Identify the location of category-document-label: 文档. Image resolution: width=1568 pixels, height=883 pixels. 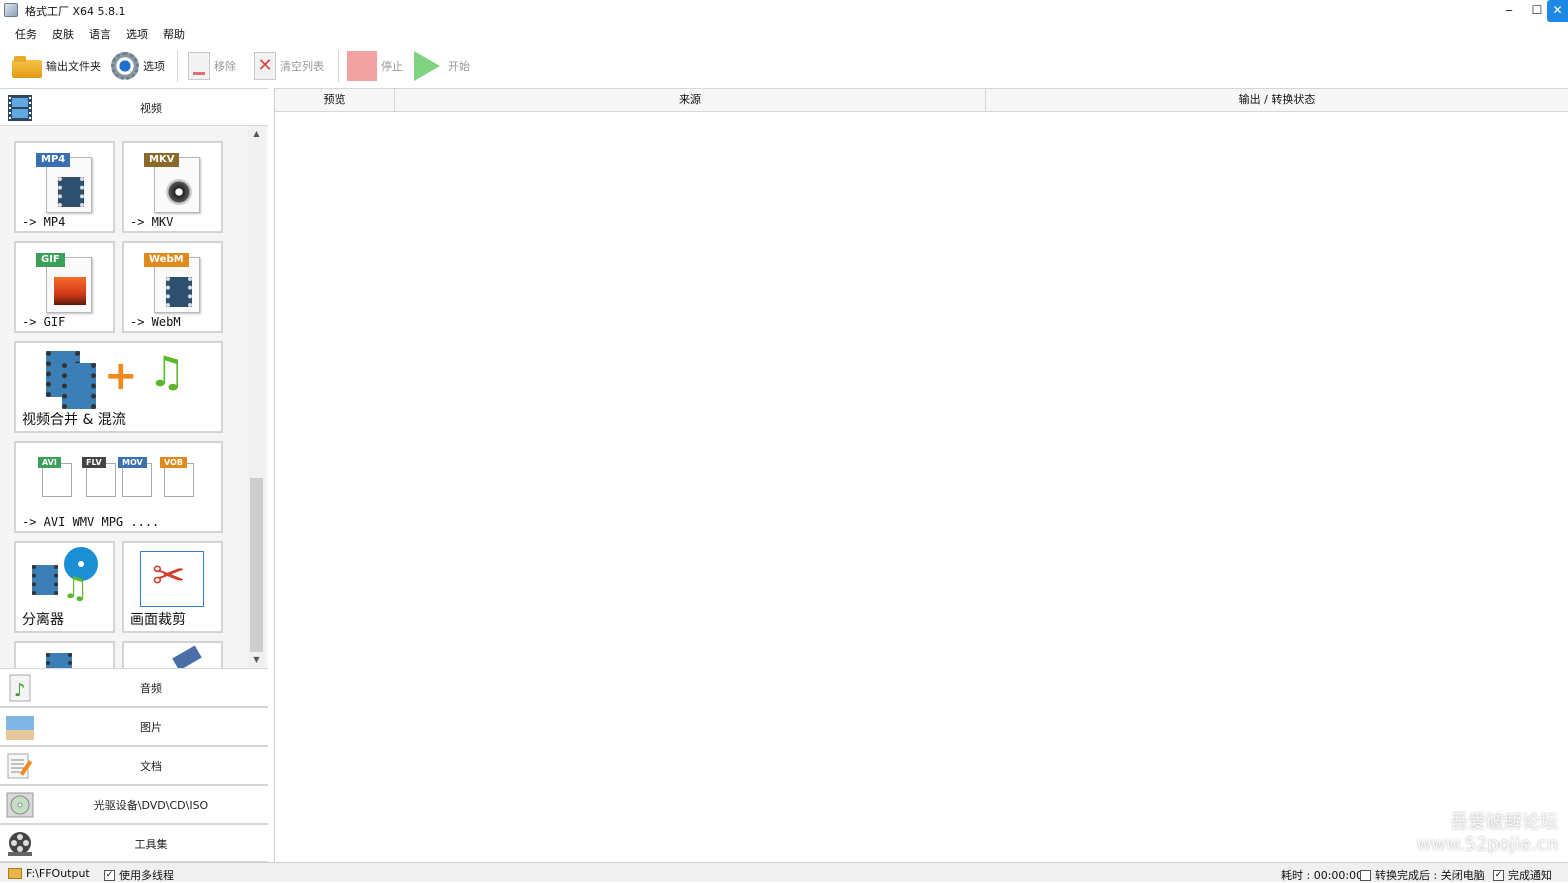
(151, 766).